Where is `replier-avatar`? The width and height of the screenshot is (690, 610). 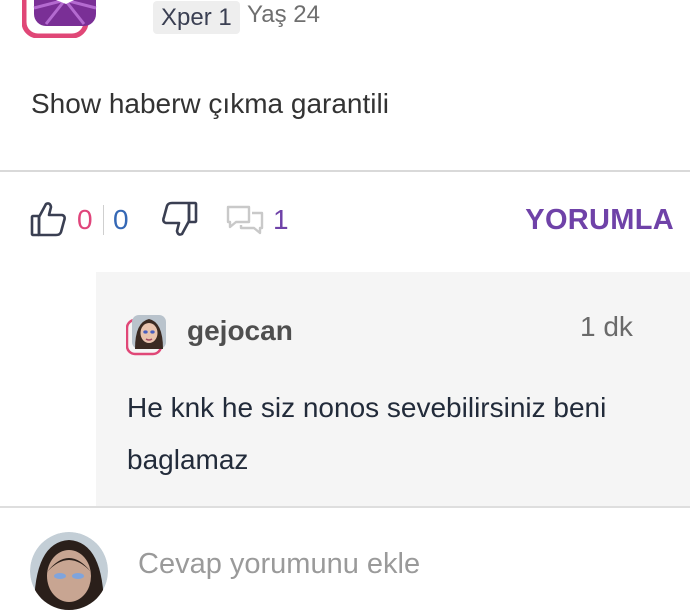
replier-avatar is located at coordinates (146, 335).